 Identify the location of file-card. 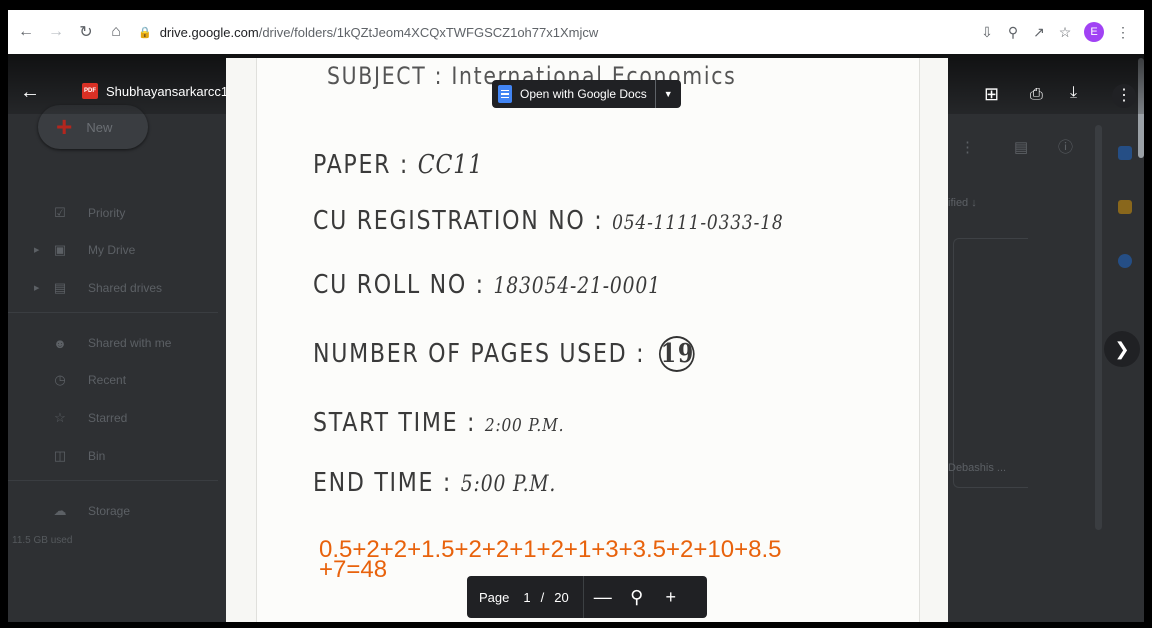
(990, 363).